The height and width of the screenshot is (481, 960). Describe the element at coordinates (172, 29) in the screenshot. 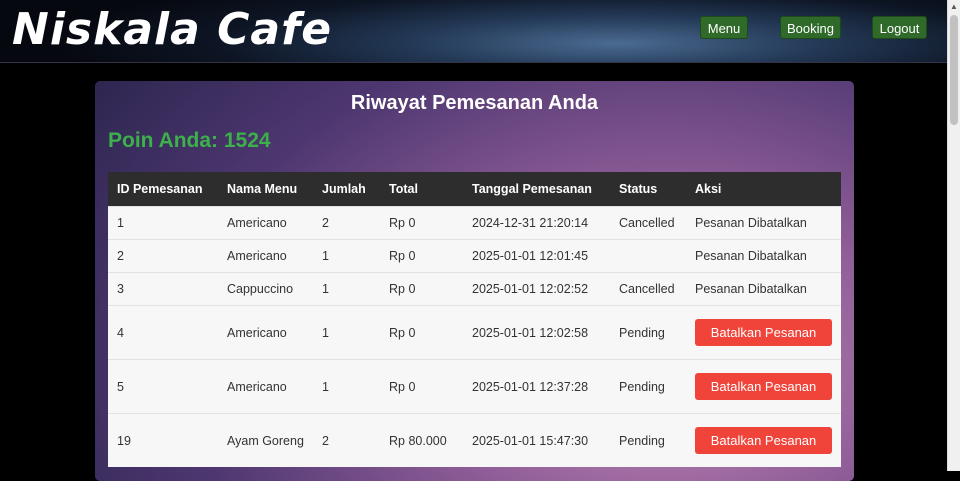

I see `brand-logo: Niskala Cafe` at that location.